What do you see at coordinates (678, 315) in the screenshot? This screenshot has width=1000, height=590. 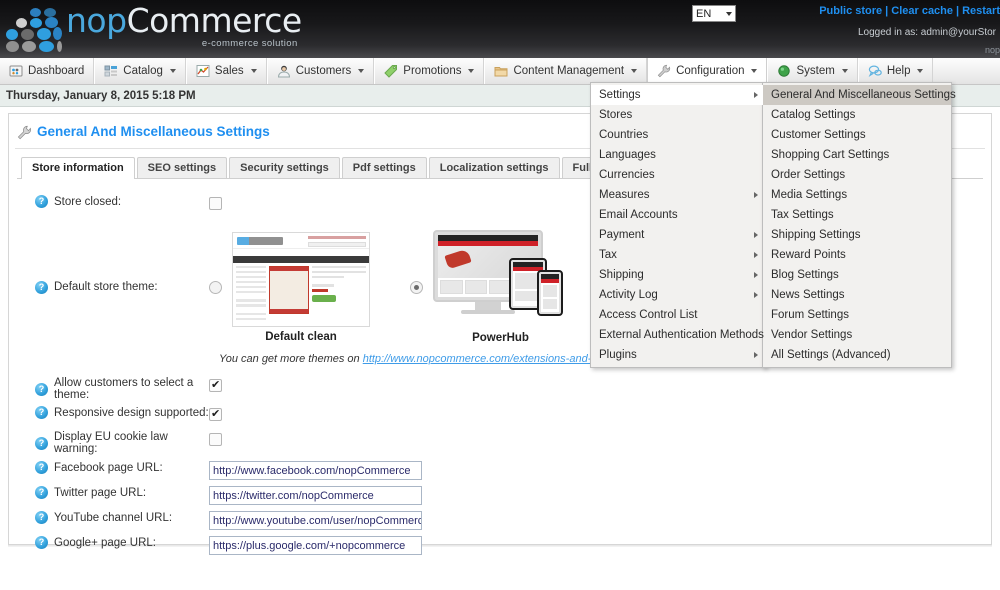 I see `menu-access-control-list: Access Control List` at bounding box center [678, 315].